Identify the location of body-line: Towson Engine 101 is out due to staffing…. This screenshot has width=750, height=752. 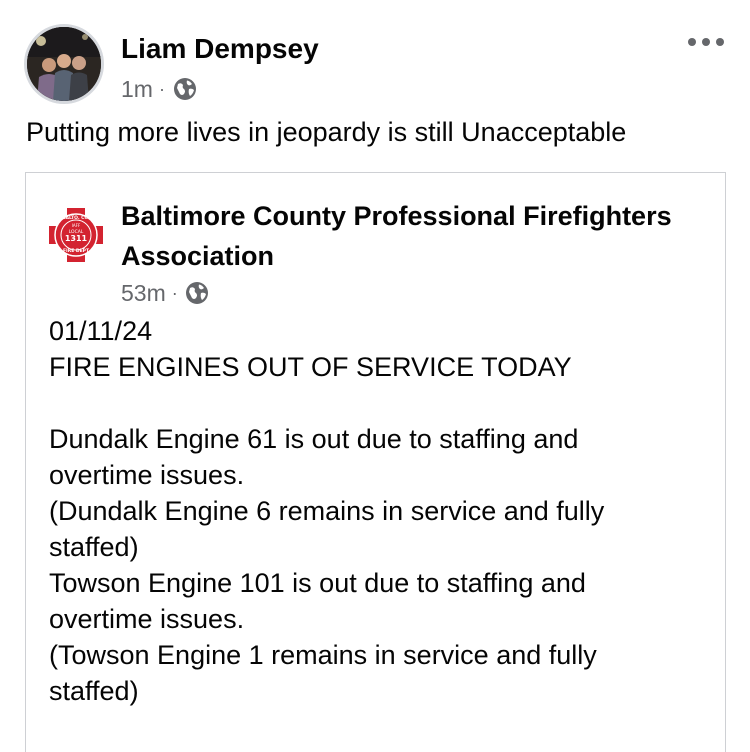
(317, 583).